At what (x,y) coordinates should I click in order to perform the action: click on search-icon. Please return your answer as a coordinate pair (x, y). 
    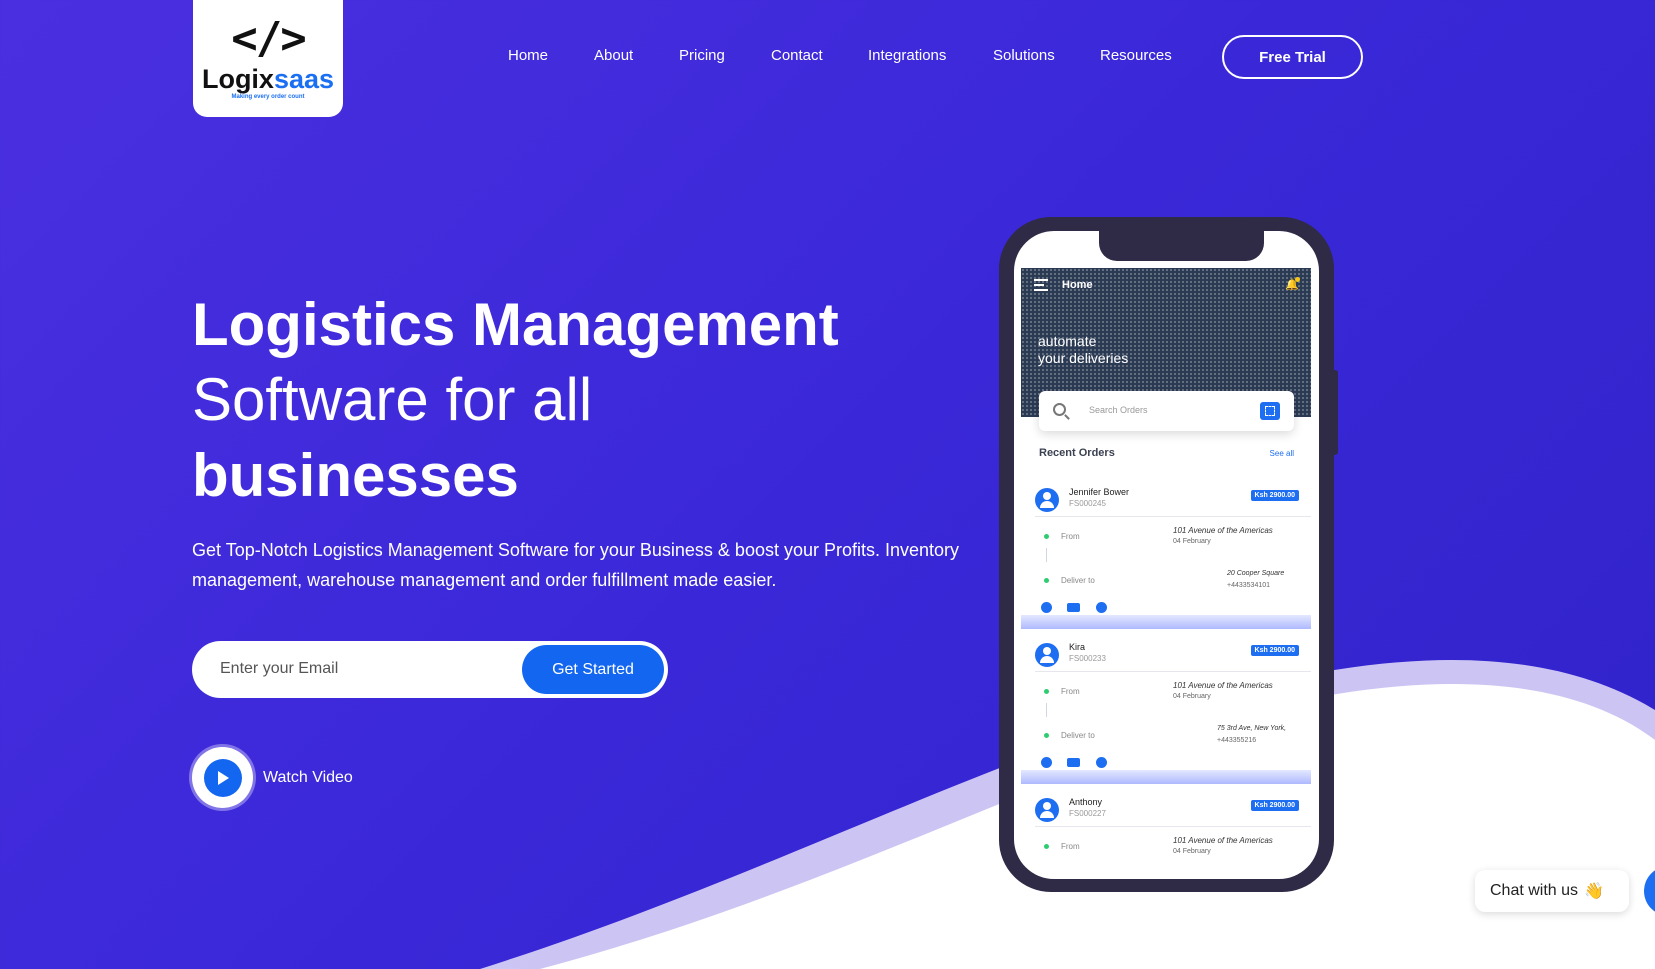
    Looking at the image, I should click on (1059, 409).